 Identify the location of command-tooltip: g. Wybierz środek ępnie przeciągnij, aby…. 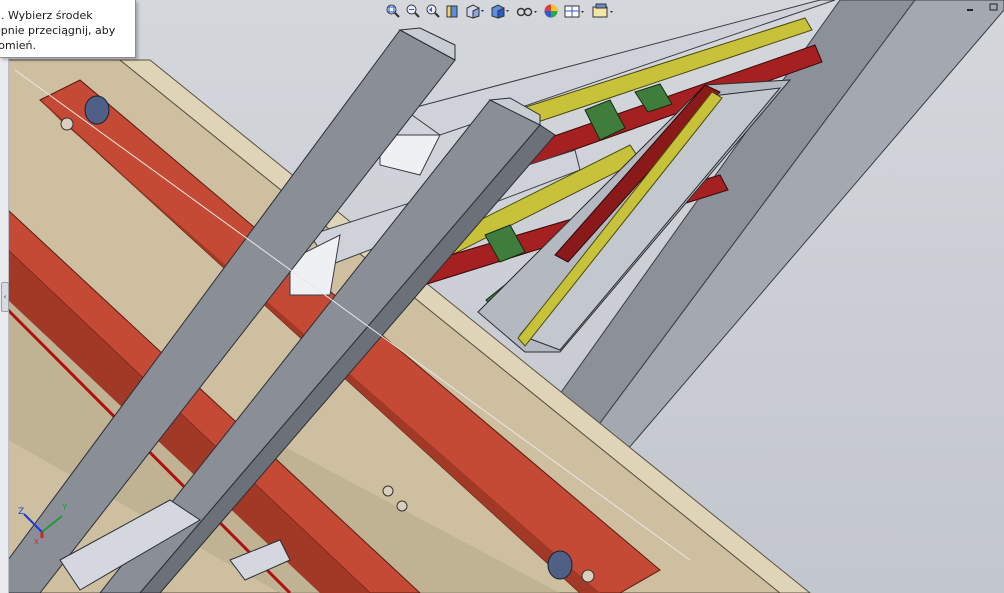
(68, 29).